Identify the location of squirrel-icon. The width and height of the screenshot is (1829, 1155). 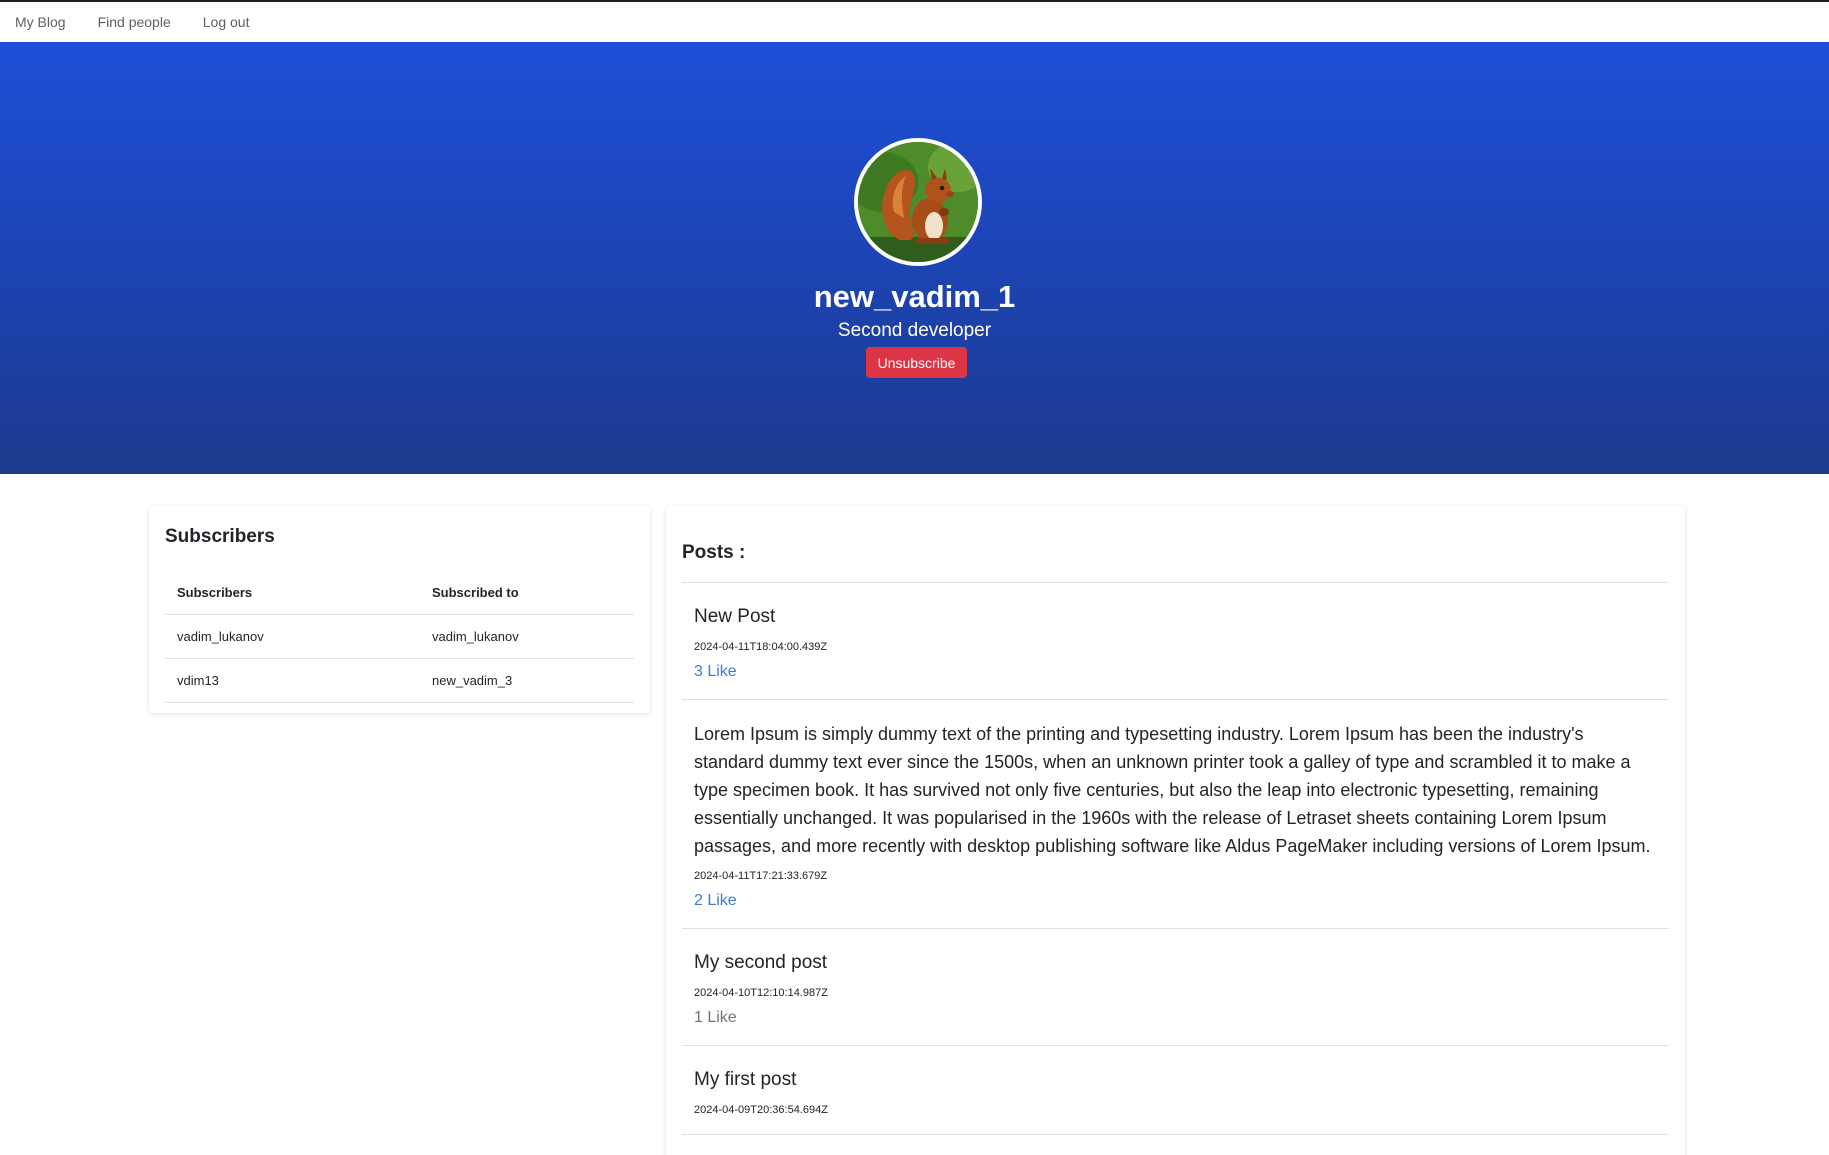
(918, 202).